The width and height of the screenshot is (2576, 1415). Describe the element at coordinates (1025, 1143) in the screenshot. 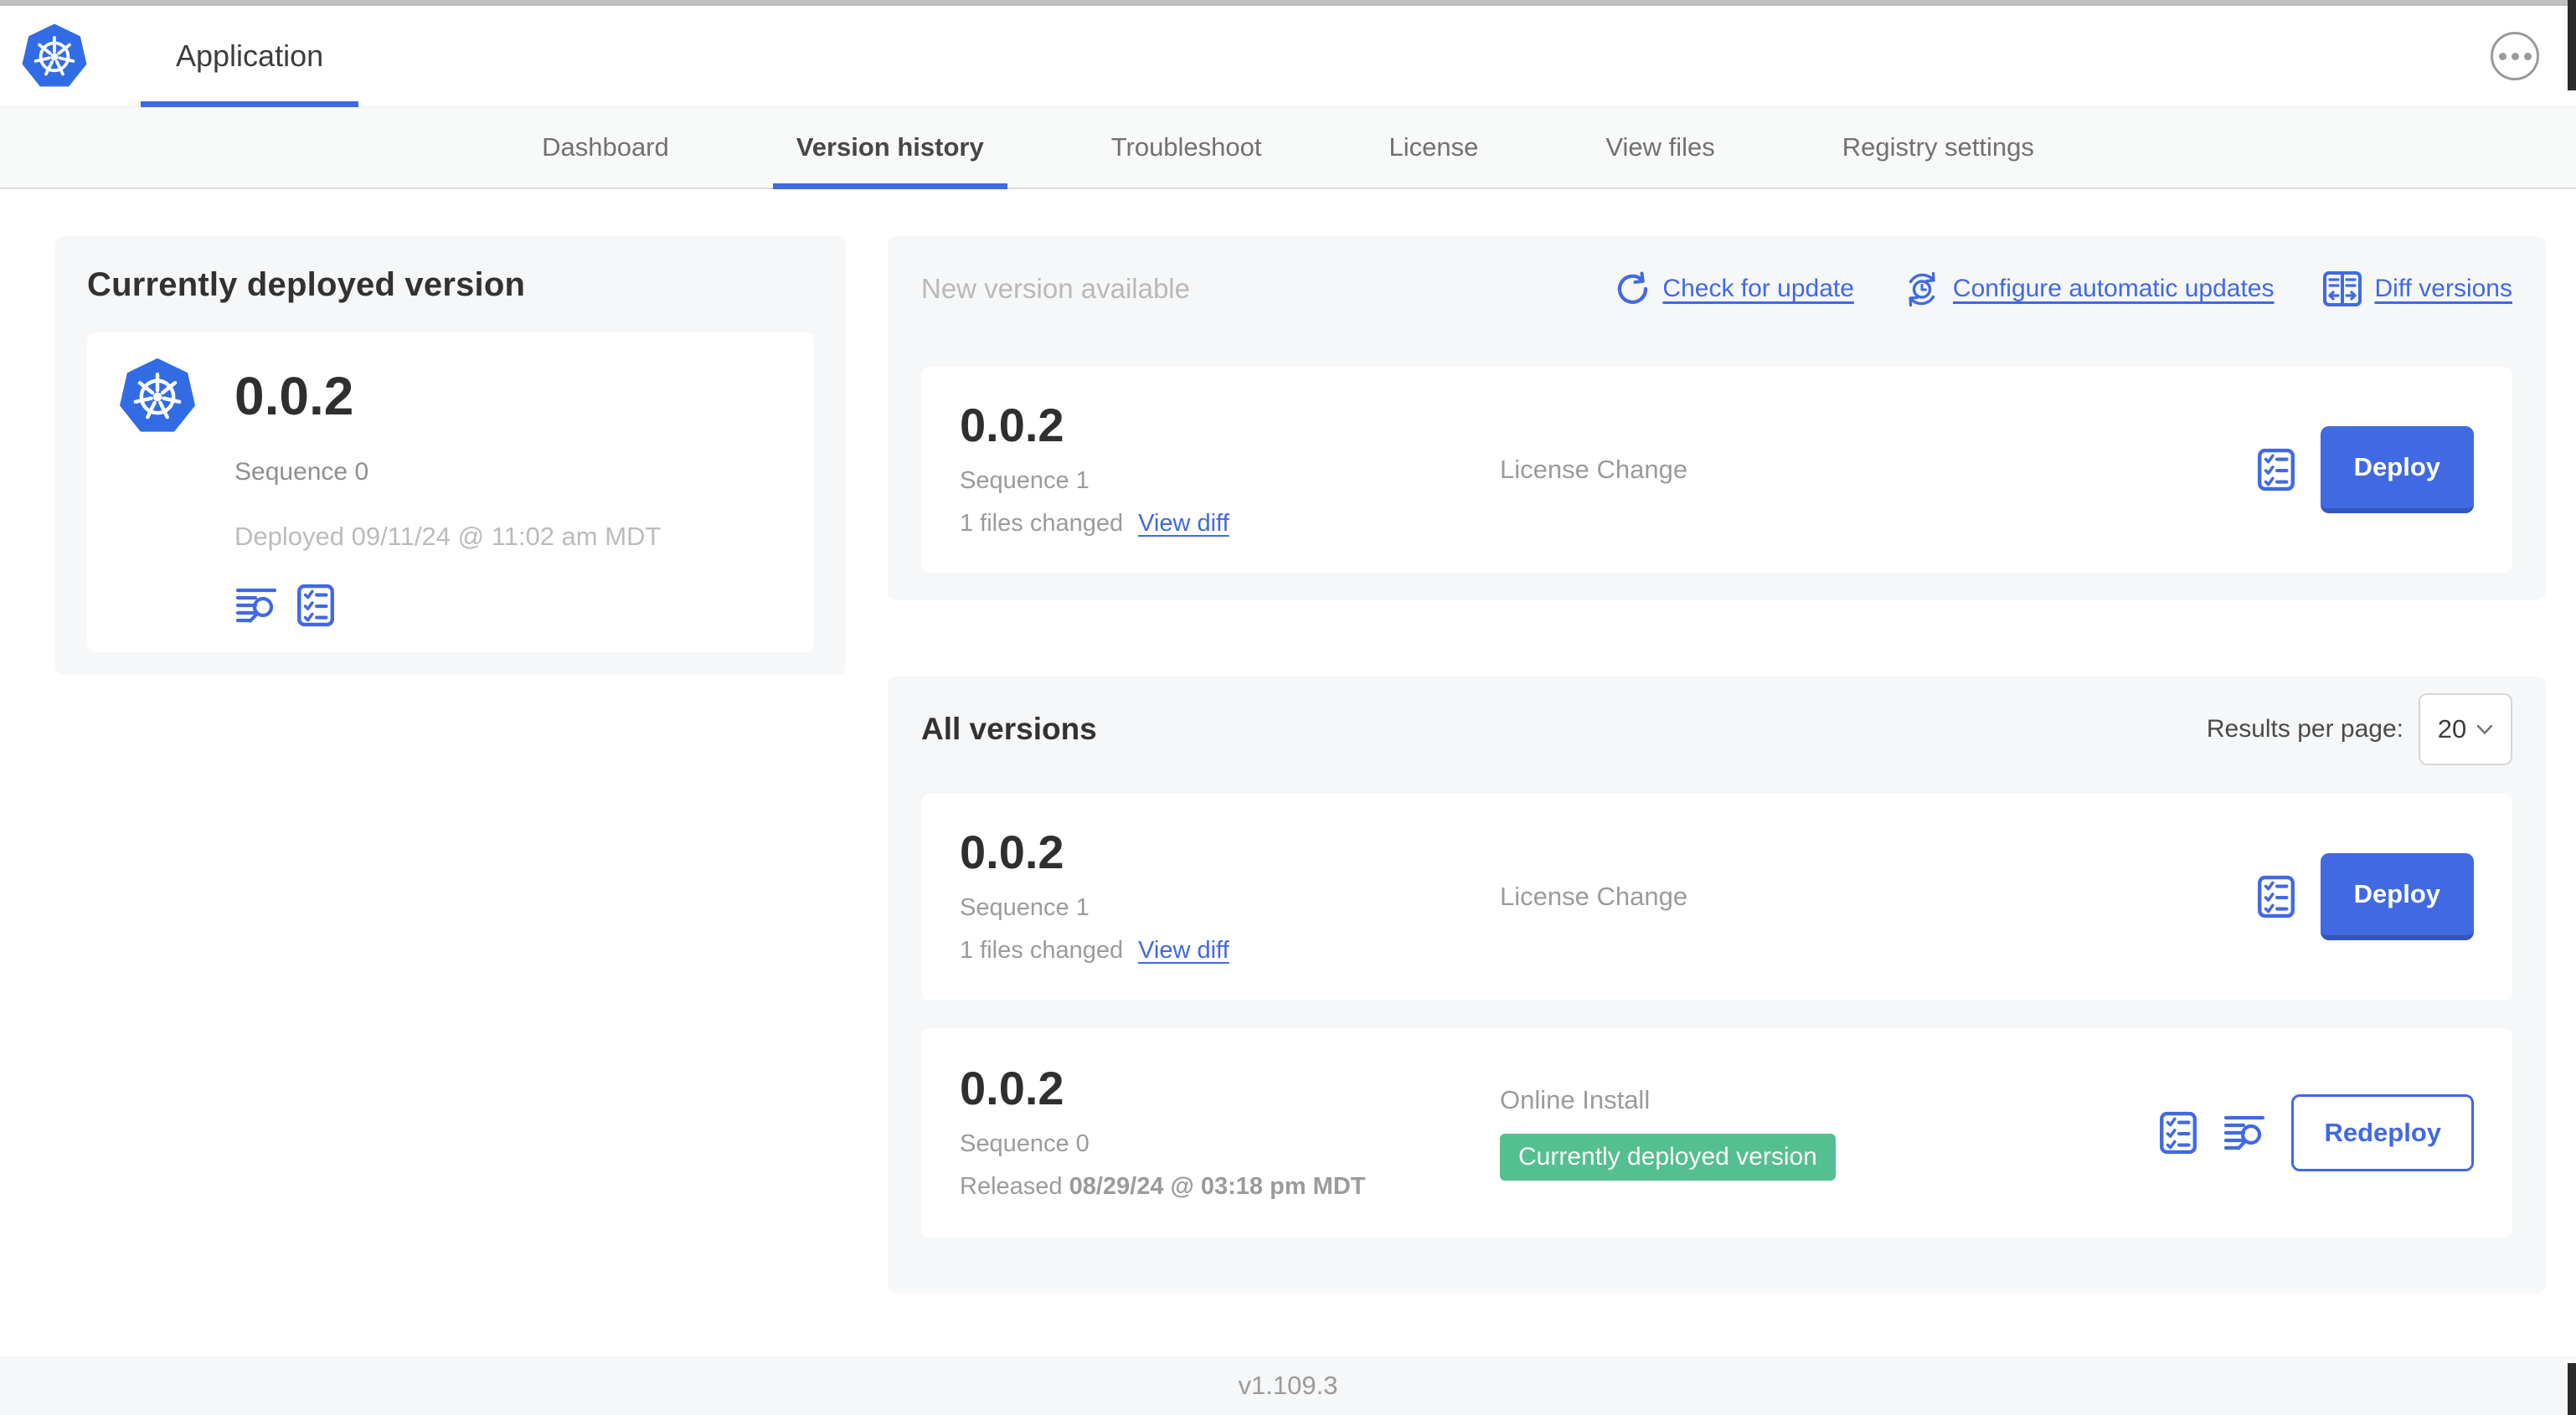

I see `version-sequence: Sequence 0` at that location.